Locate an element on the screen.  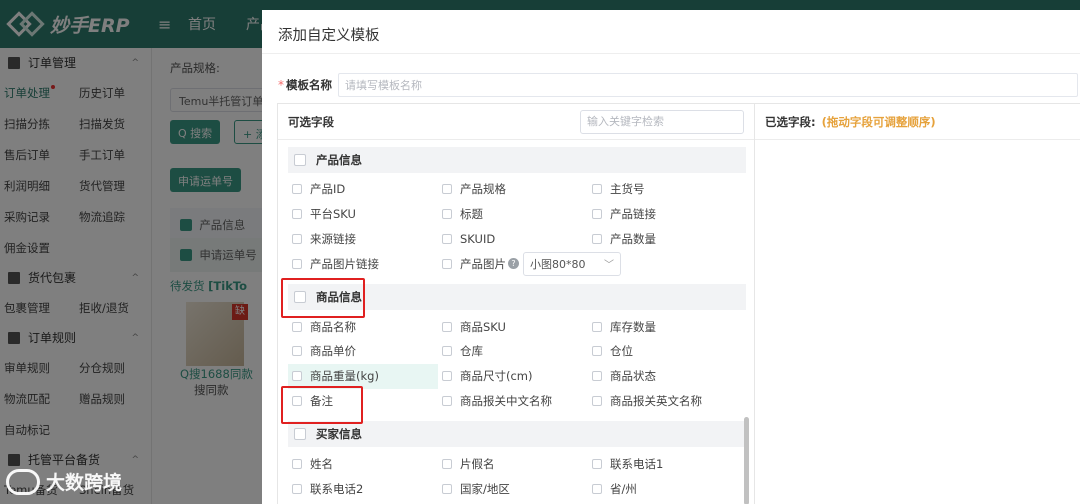
field-item: 库存数量 is located at coordinates (667, 326).